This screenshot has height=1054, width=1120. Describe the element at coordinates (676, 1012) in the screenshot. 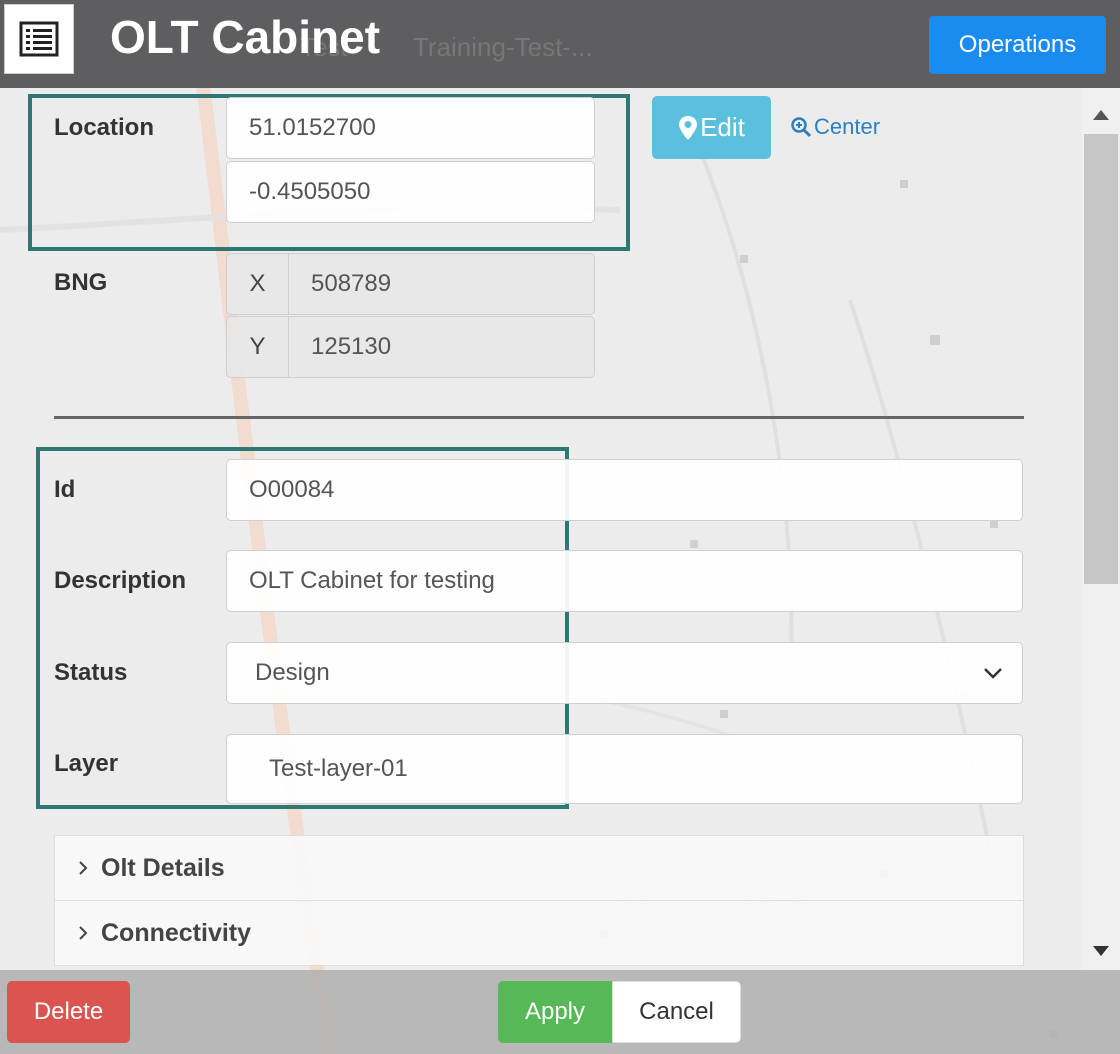

I see `cancel-button: Cancel` at that location.